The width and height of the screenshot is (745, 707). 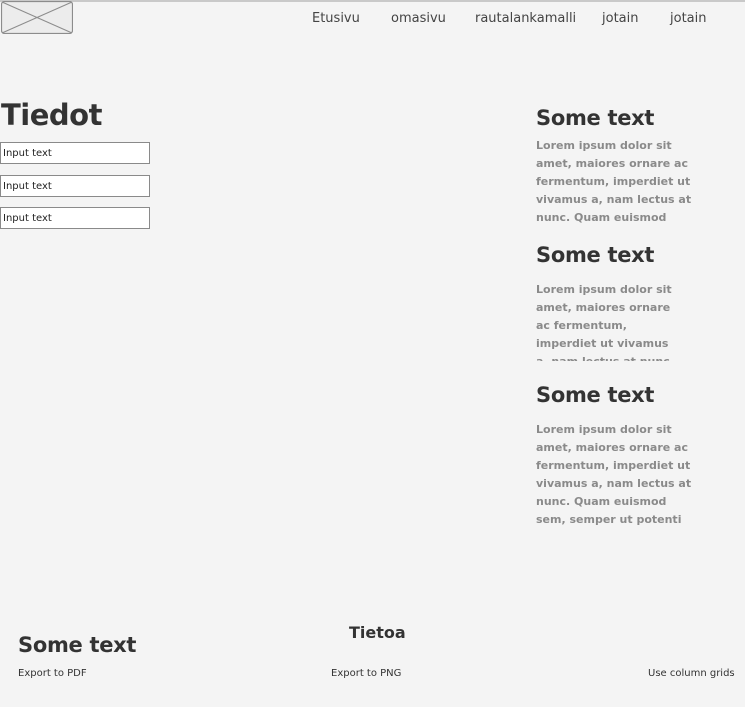 What do you see at coordinates (620, 19) in the screenshot?
I see `nav-link-jotain-1: jotain` at bounding box center [620, 19].